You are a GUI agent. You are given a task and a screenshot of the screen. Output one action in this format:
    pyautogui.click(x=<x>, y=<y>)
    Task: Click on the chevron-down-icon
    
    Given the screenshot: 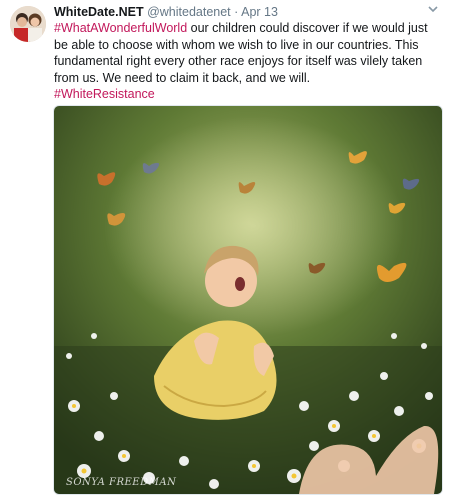 What is the action you would take?
    pyautogui.click(x=433, y=10)
    